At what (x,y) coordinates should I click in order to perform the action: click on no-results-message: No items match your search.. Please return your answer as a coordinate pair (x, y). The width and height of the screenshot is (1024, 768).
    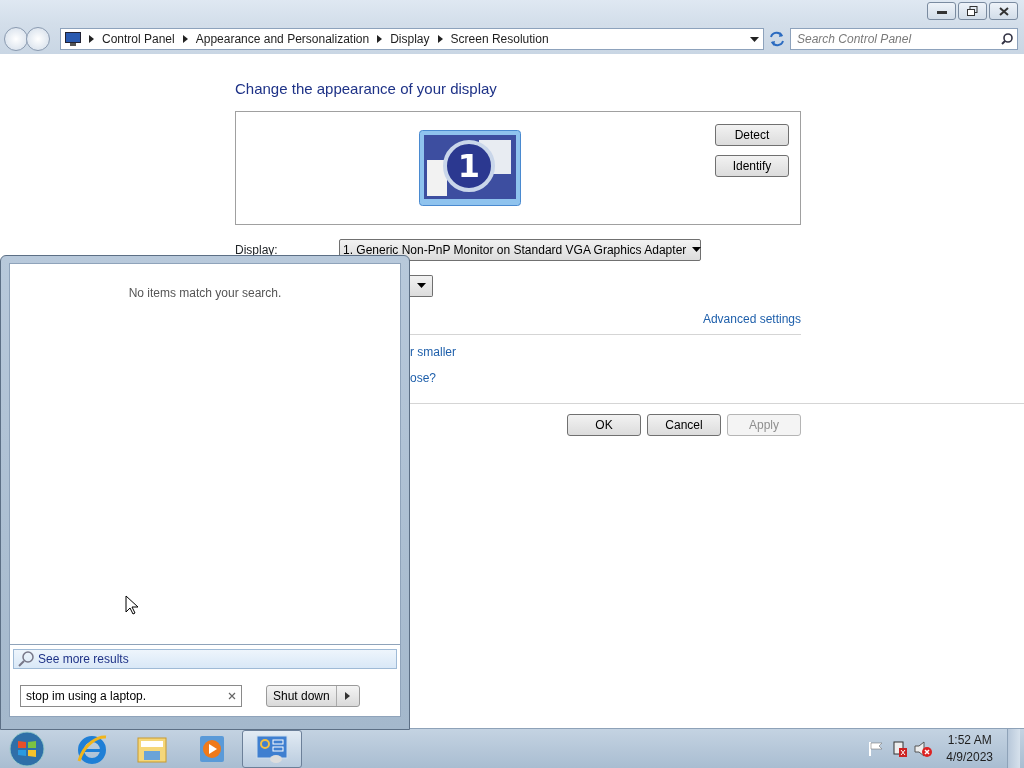
    Looking at the image, I should click on (205, 293).